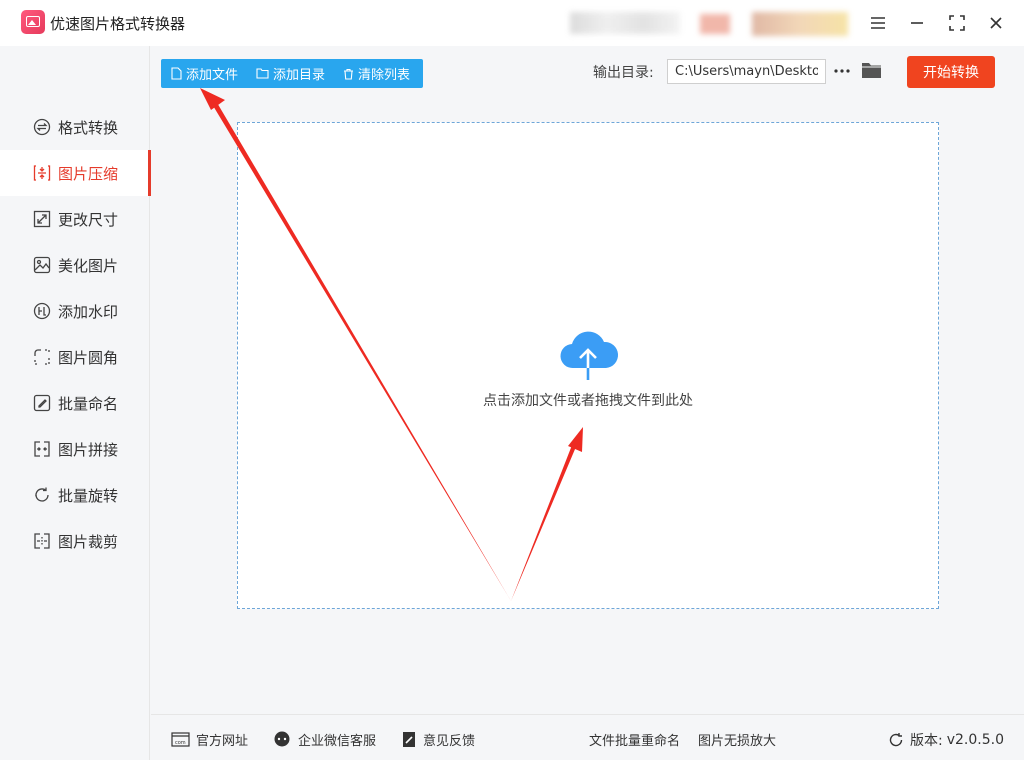  I want to click on batch-rename-label: 文件批量重命名, so click(635, 741).